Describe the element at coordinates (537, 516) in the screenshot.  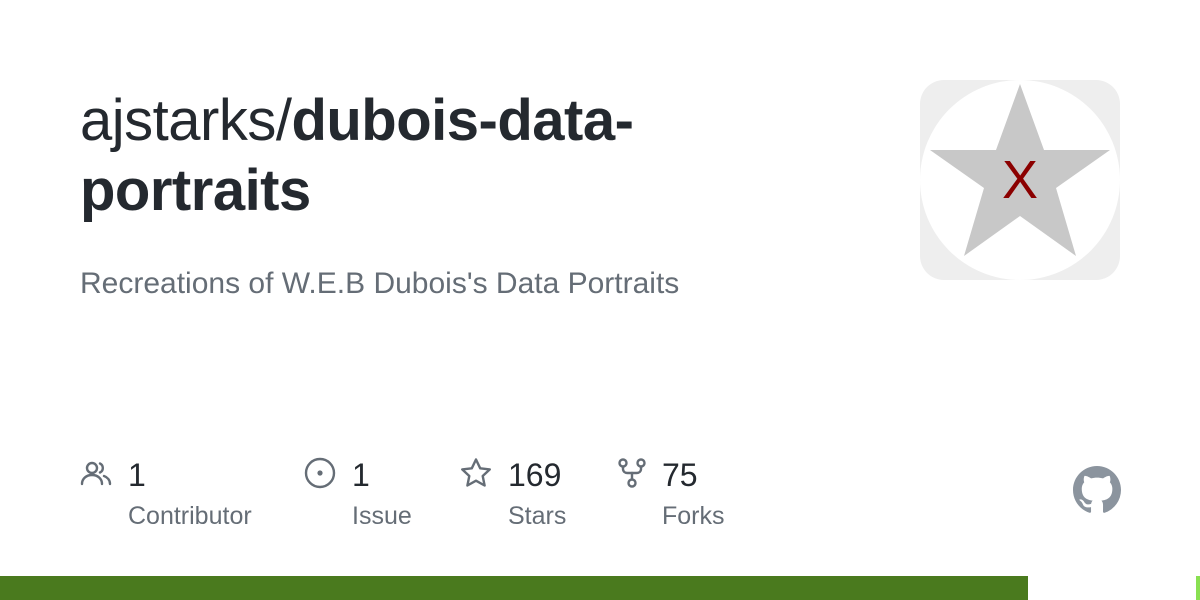
I see `stars-label: Stars` at that location.